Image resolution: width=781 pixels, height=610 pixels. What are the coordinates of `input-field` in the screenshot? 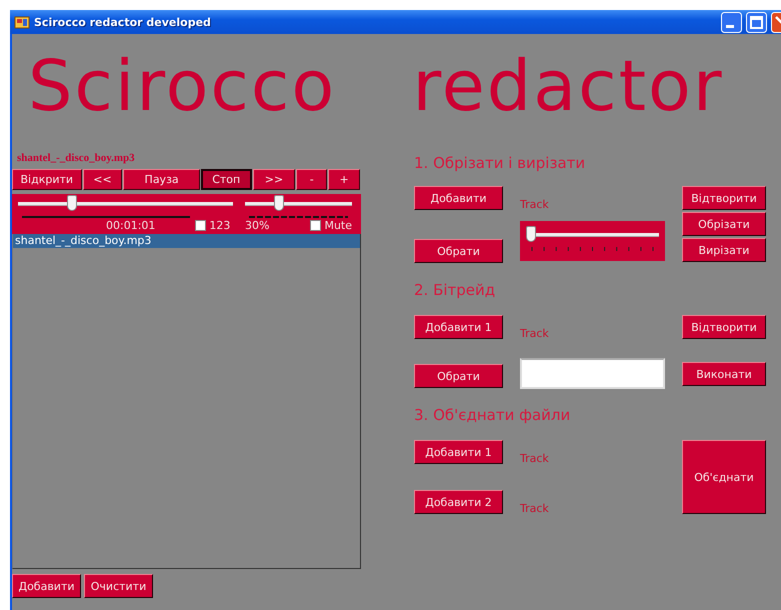 It's located at (592, 373).